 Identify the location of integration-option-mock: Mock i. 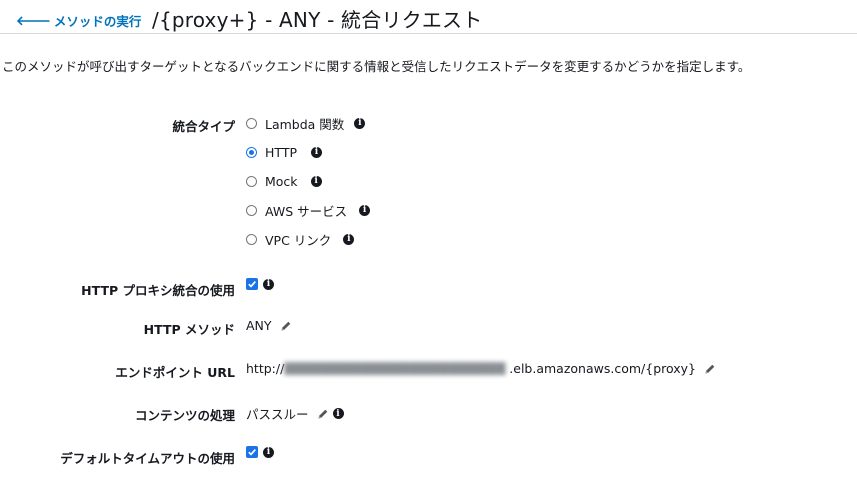
(284, 181).